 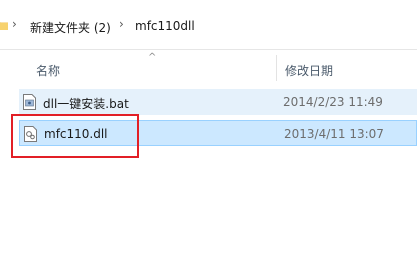 What do you see at coordinates (70, 27) in the screenshot?
I see `breadcrumb-item-parent: 新建文件夹 (2)` at bounding box center [70, 27].